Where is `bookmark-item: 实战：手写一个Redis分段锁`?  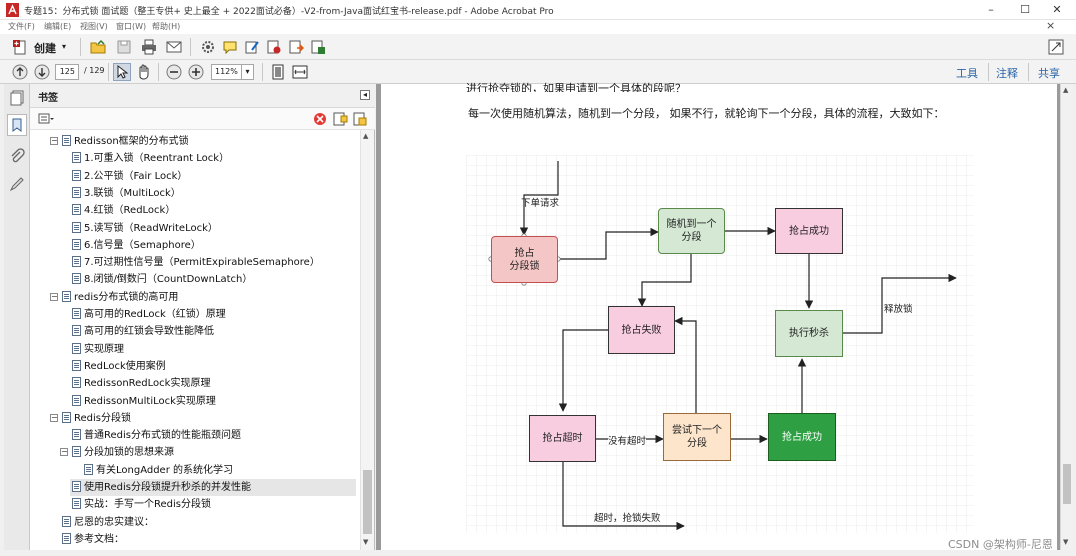 bookmark-item: 实战：手写一个Redis分段锁 is located at coordinates (141, 504).